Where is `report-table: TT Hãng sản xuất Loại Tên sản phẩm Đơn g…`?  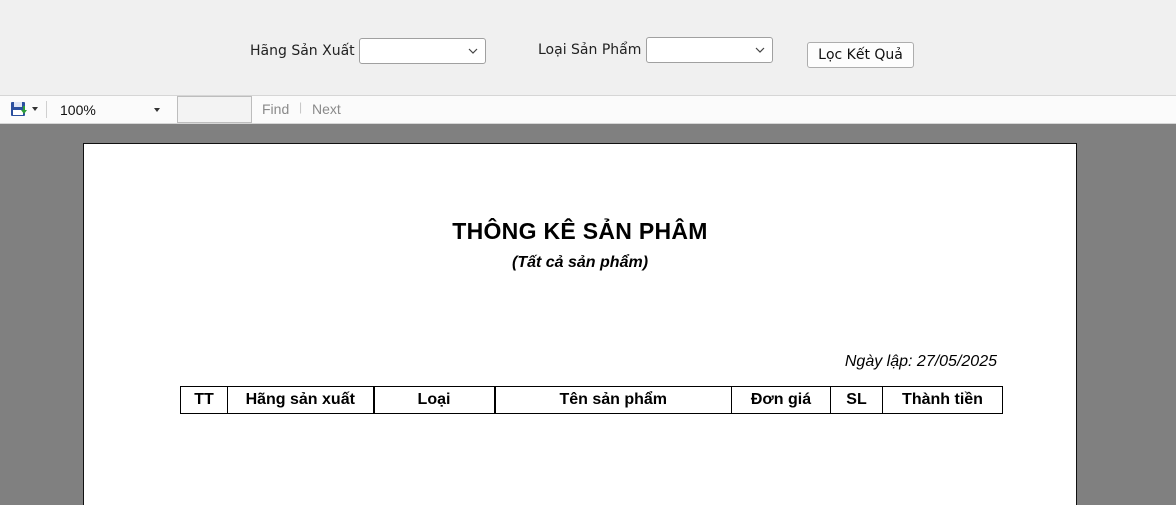 report-table: TT Hãng sản xuất Loại Tên sản phẩm Đơn g… is located at coordinates (591, 400).